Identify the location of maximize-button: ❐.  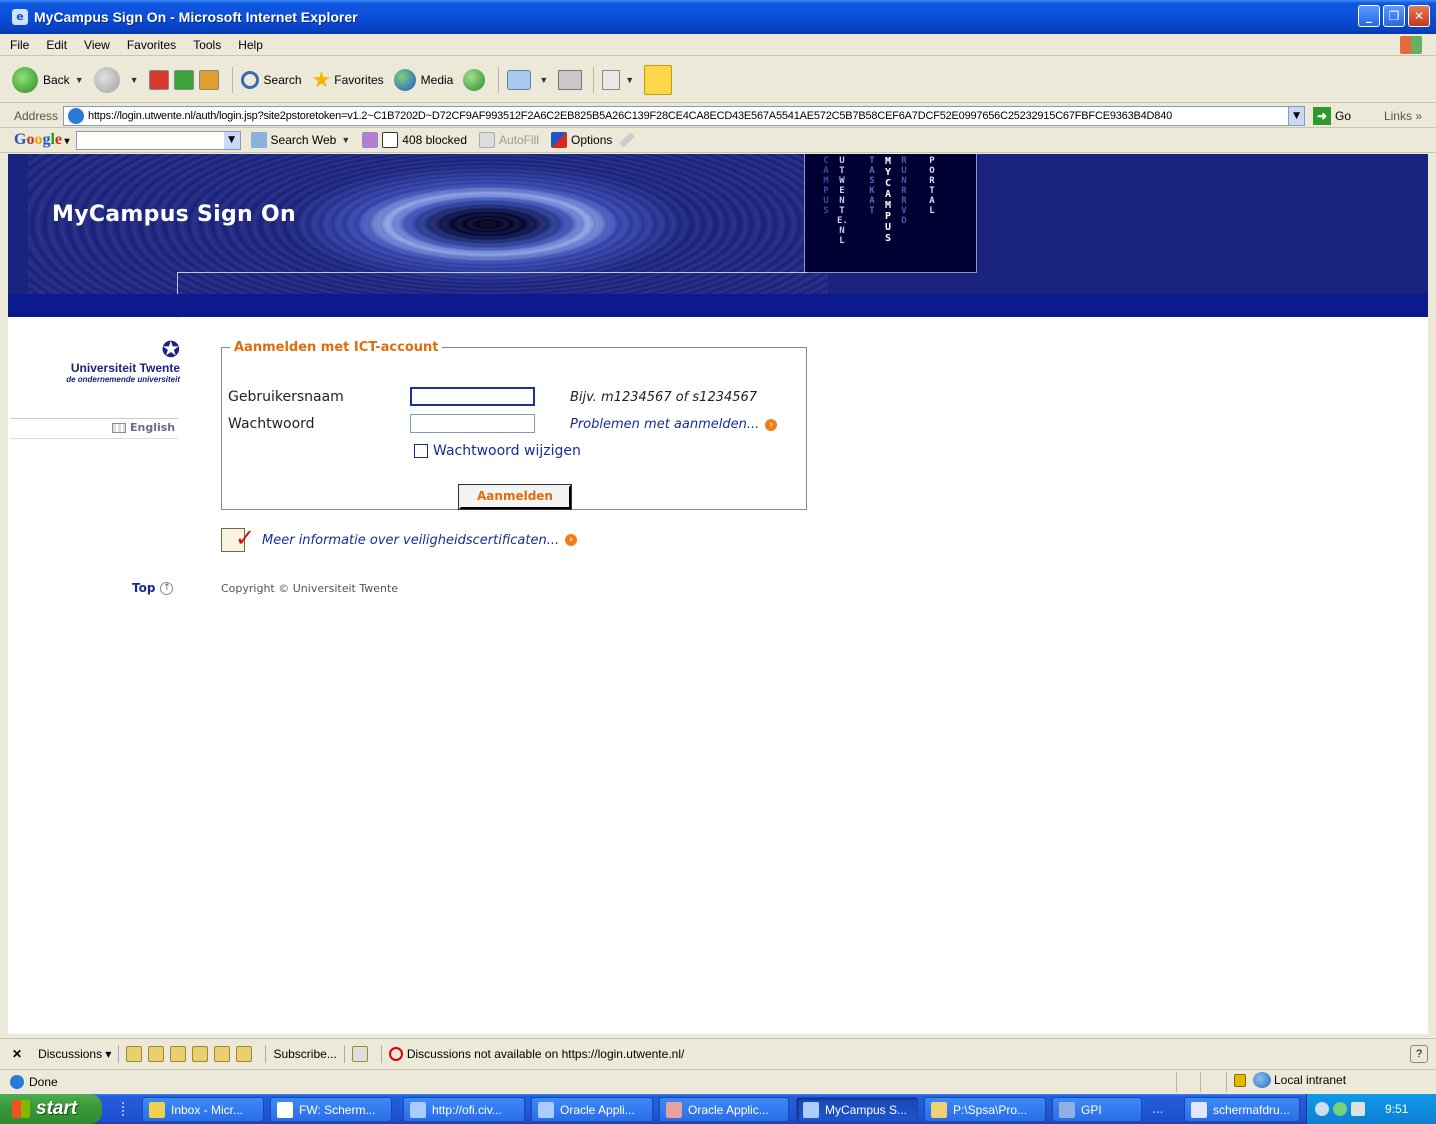
(1394, 16).